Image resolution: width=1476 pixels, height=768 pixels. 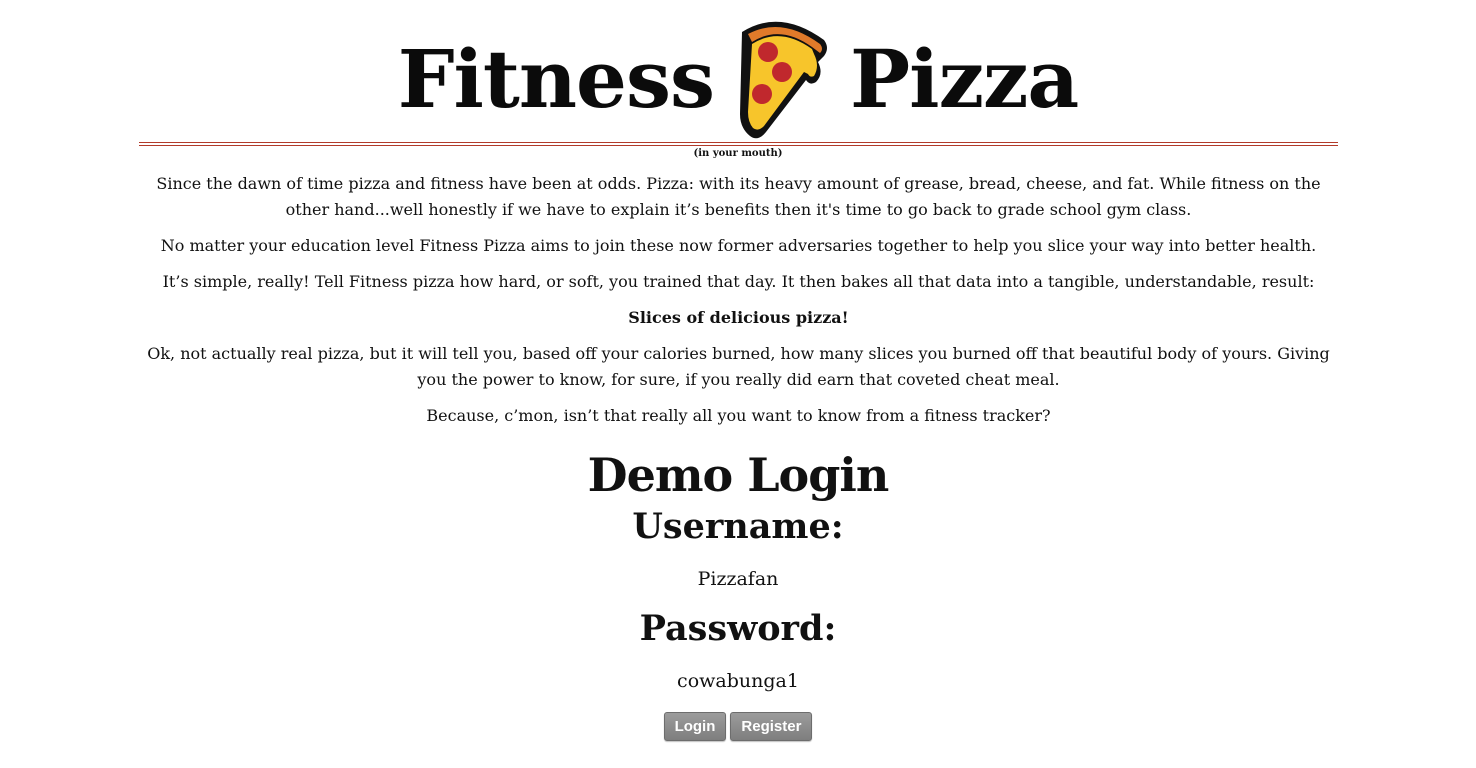 I want to click on site-title-fitness: Fitness, so click(x=556, y=79).